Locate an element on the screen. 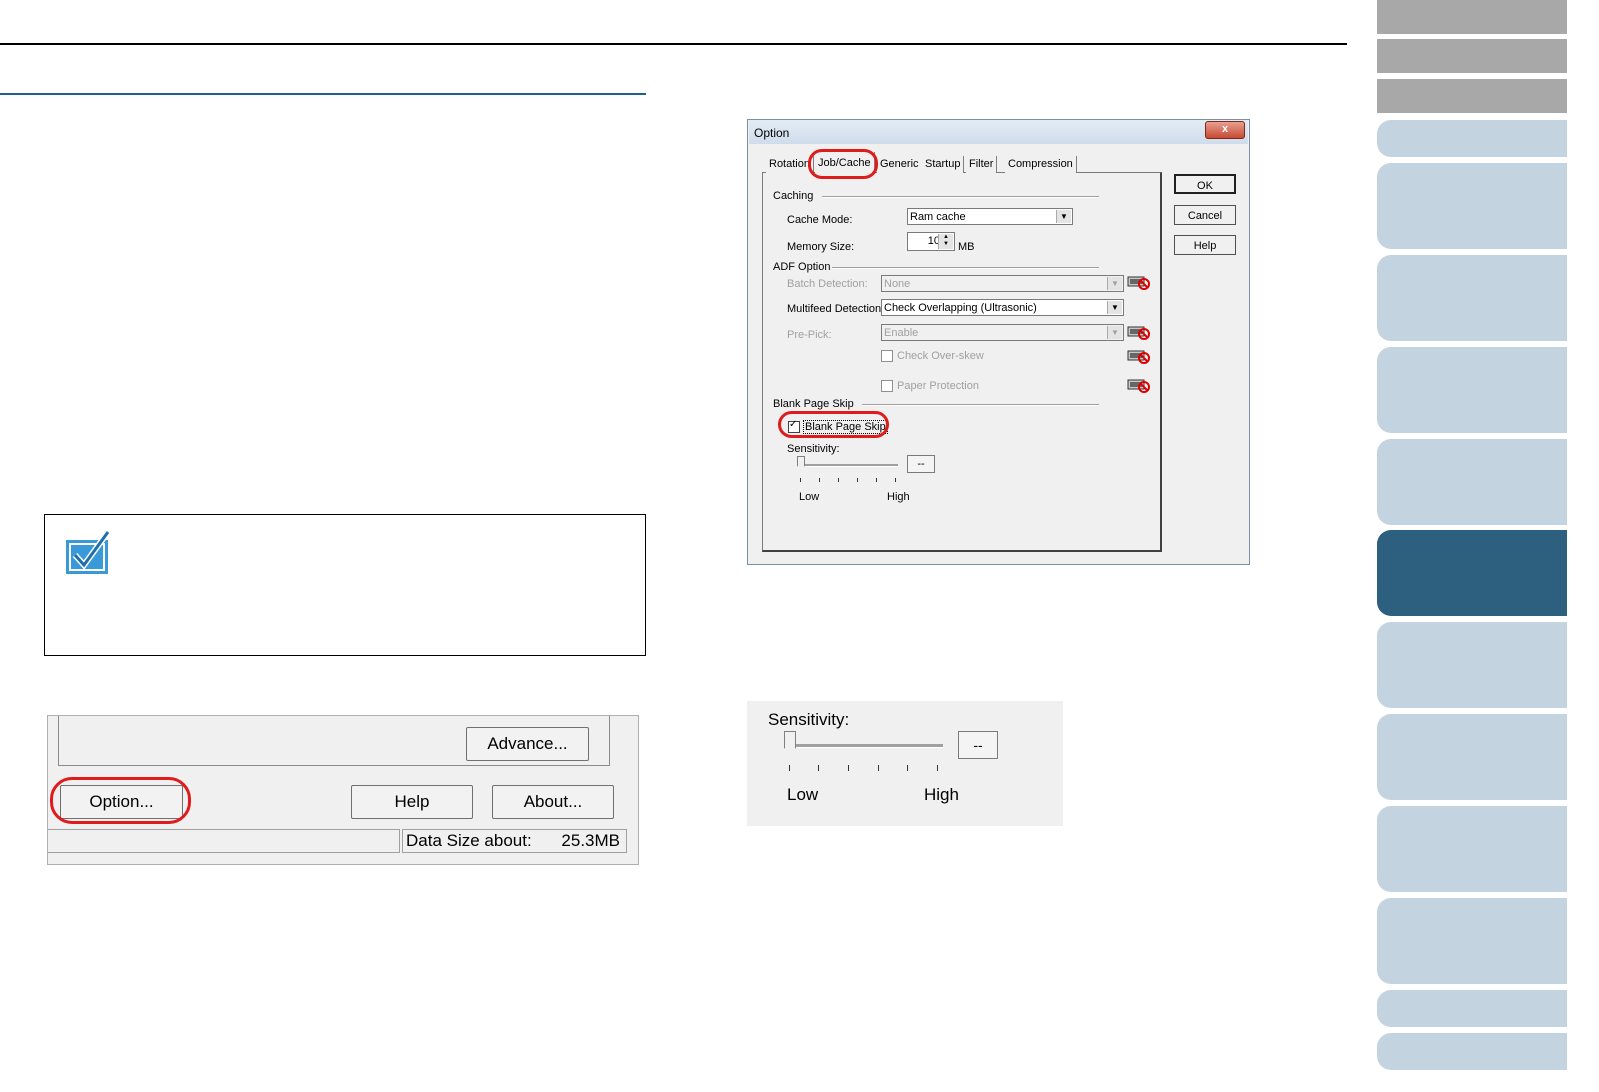 The height and width of the screenshot is (1092, 1599). cancel-button: Cancel is located at coordinates (1205, 215).